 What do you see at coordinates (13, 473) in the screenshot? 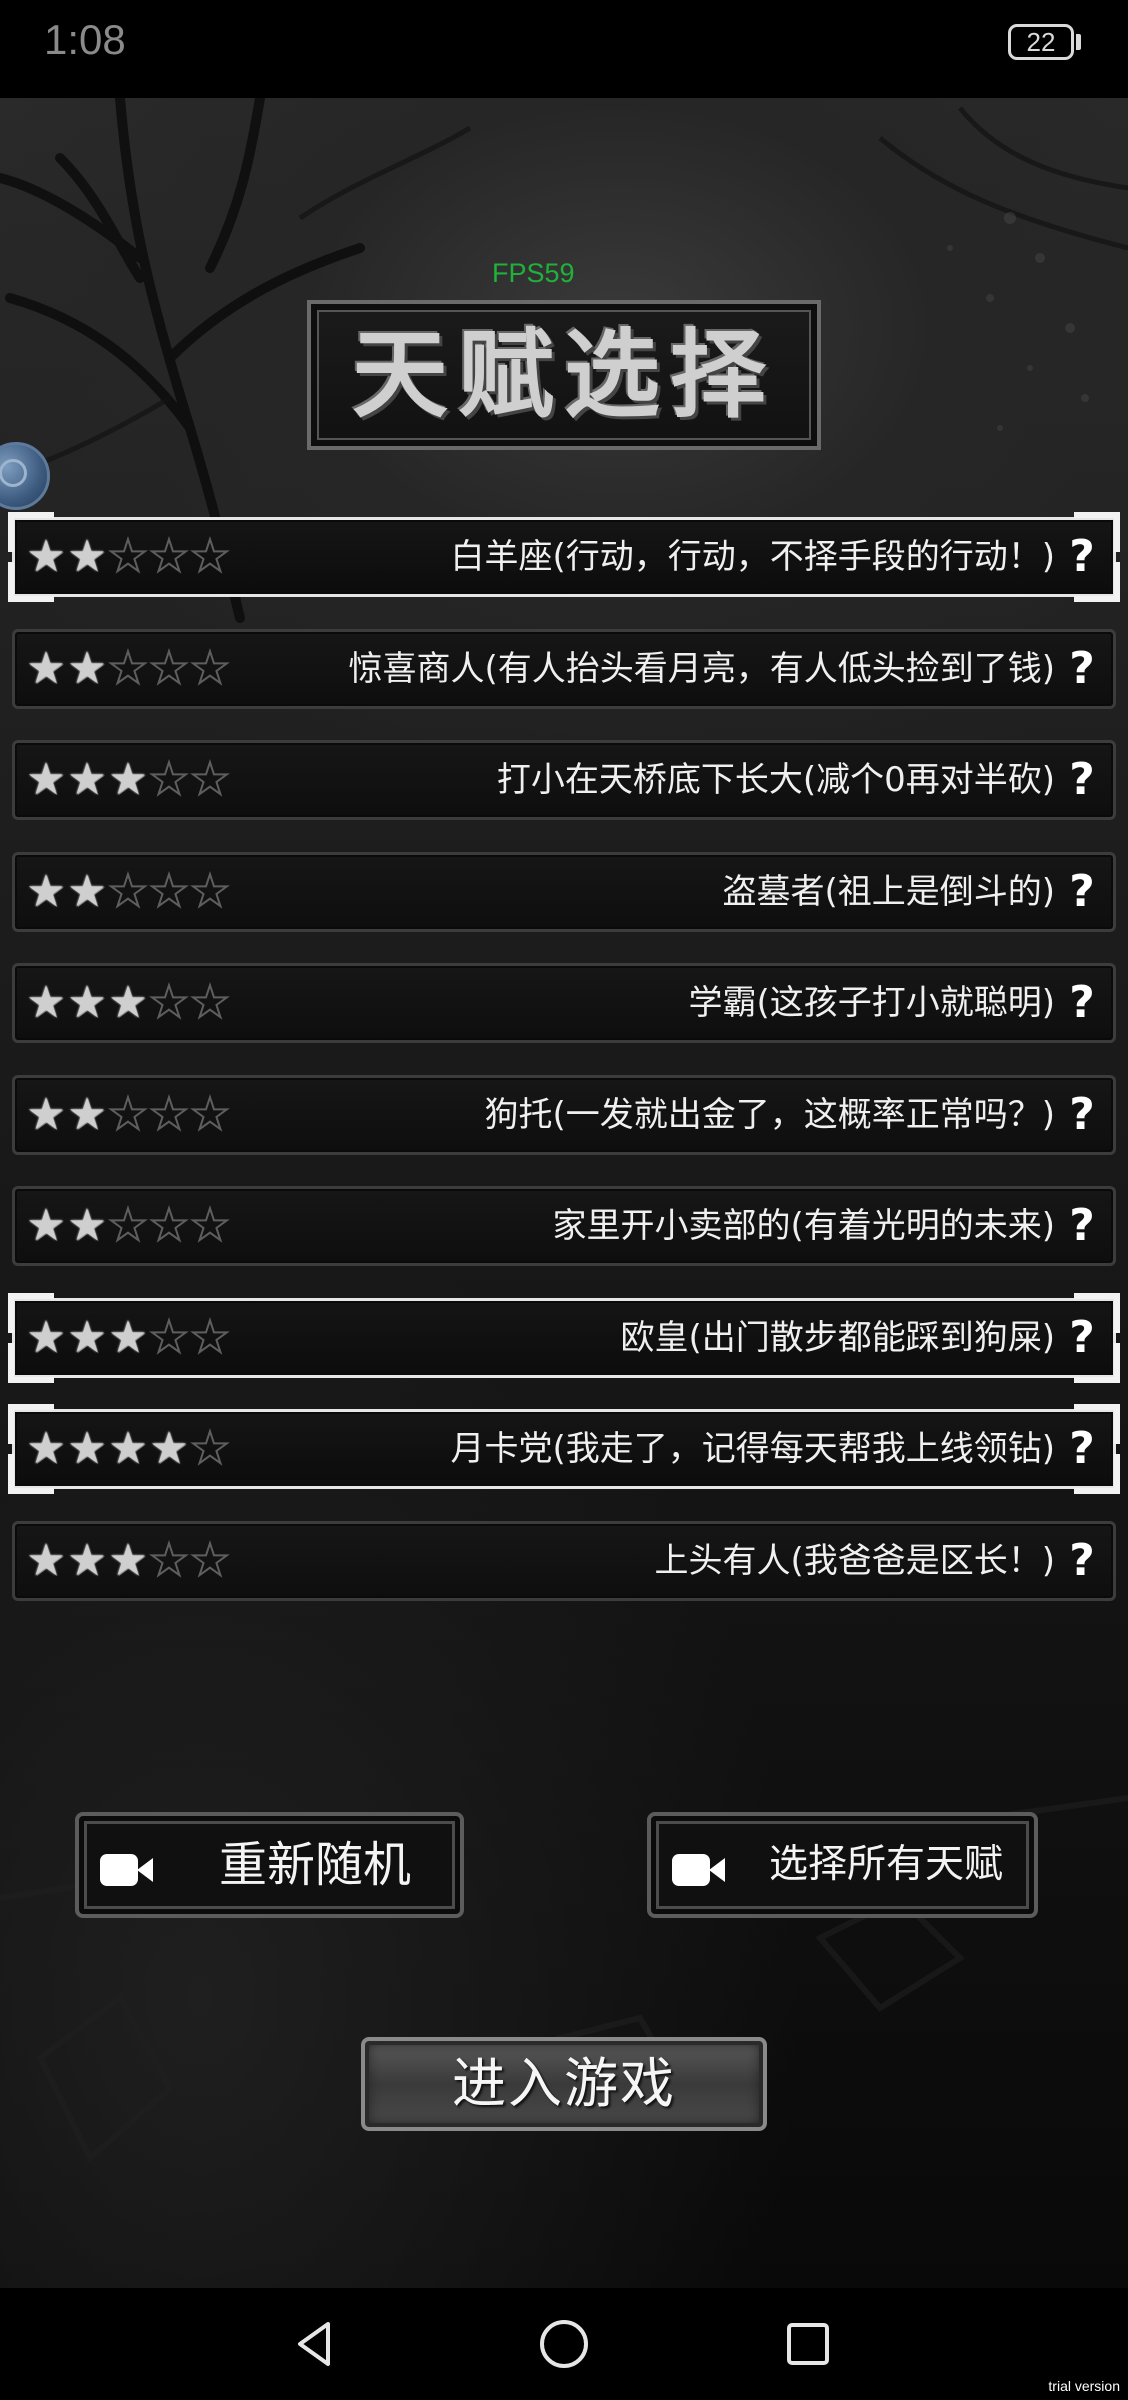
I see `assist-icon` at bounding box center [13, 473].